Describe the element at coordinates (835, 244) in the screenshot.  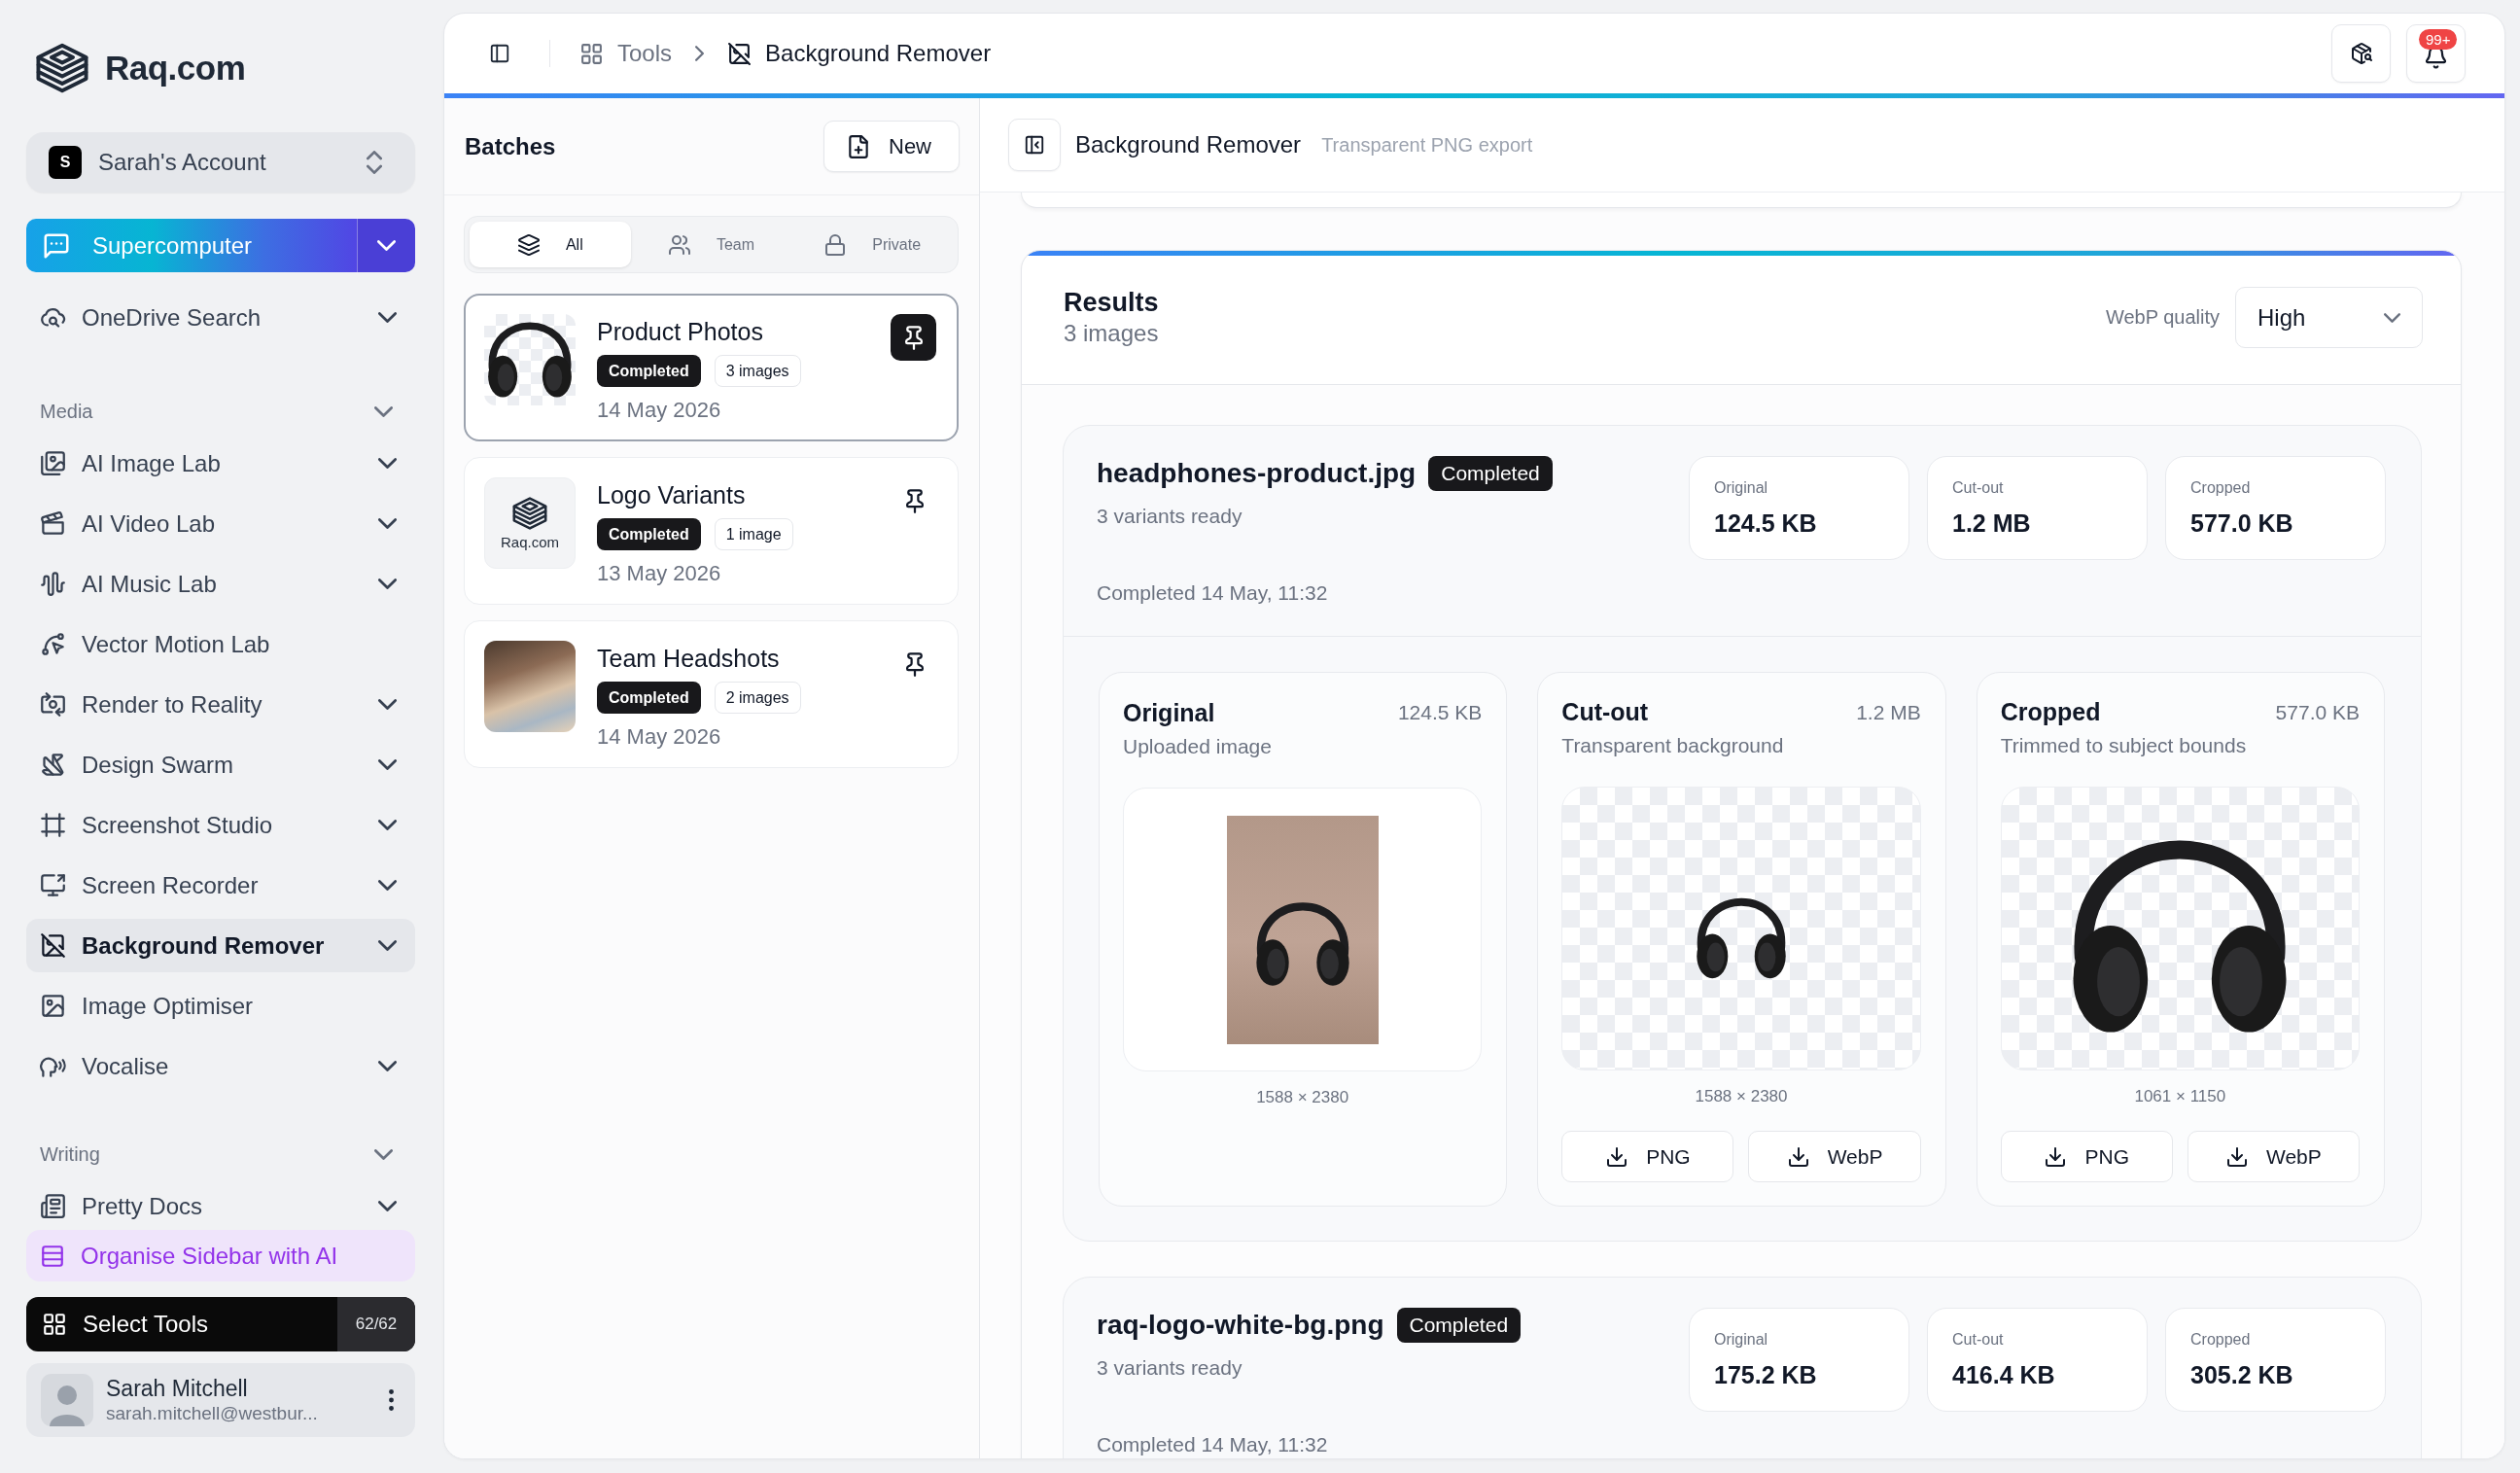
I see `lock-icon` at that location.